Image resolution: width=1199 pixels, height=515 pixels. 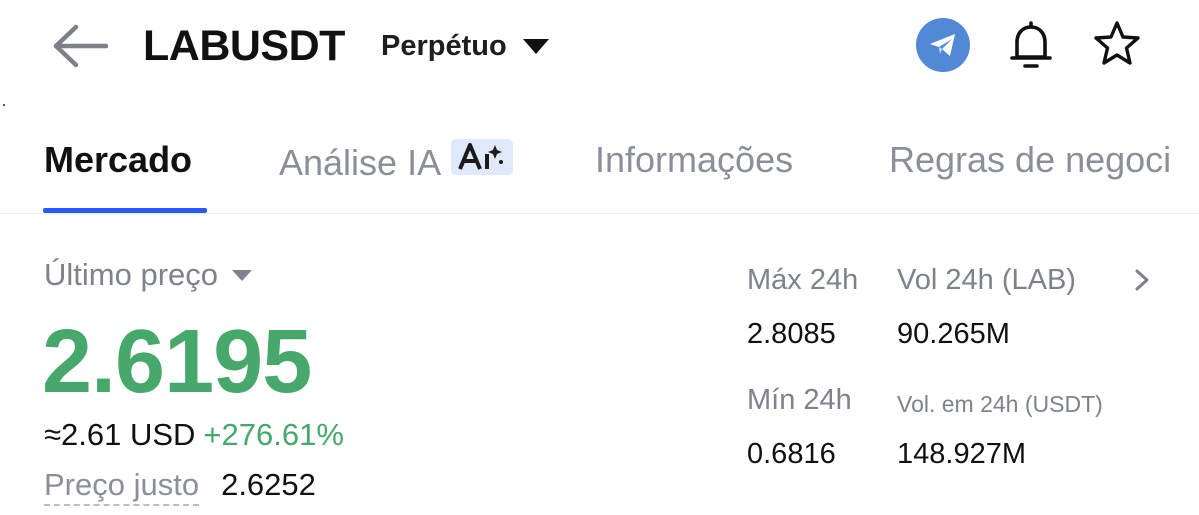 What do you see at coordinates (120, 434) in the screenshot?
I see `approx-usd-price: ≈2.61 USD` at bounding box center [120, 434].